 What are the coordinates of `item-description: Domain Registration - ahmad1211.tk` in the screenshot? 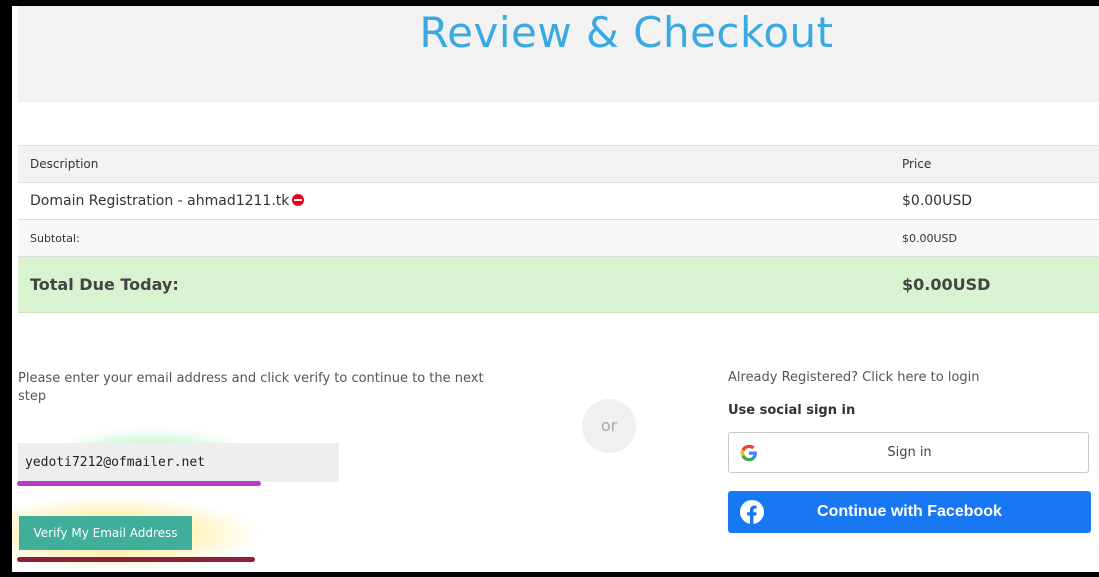 It's located at (160, 201).